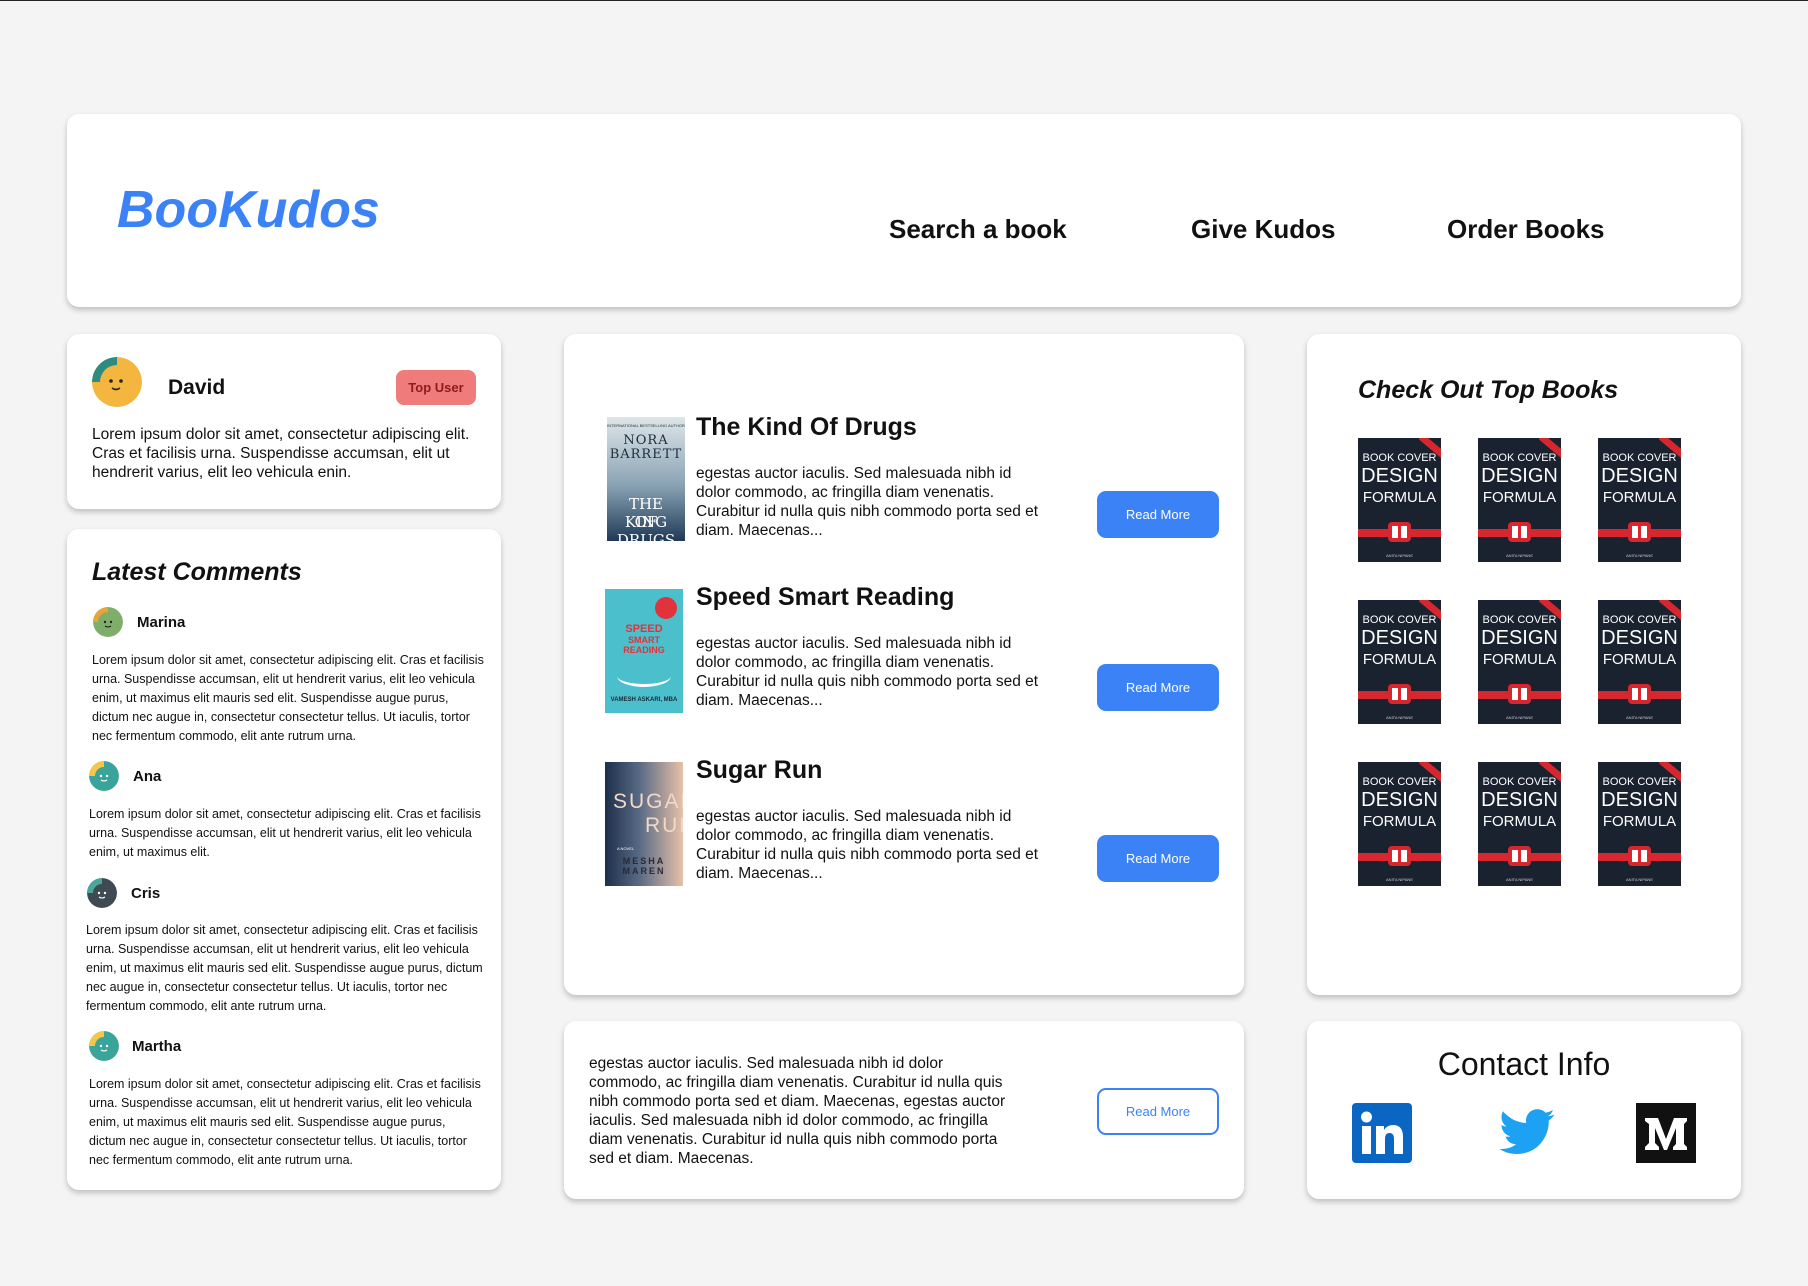 The image size is (1808, 1286). I want to click on book-title: Speed Smart Reading, so click(825, 597).